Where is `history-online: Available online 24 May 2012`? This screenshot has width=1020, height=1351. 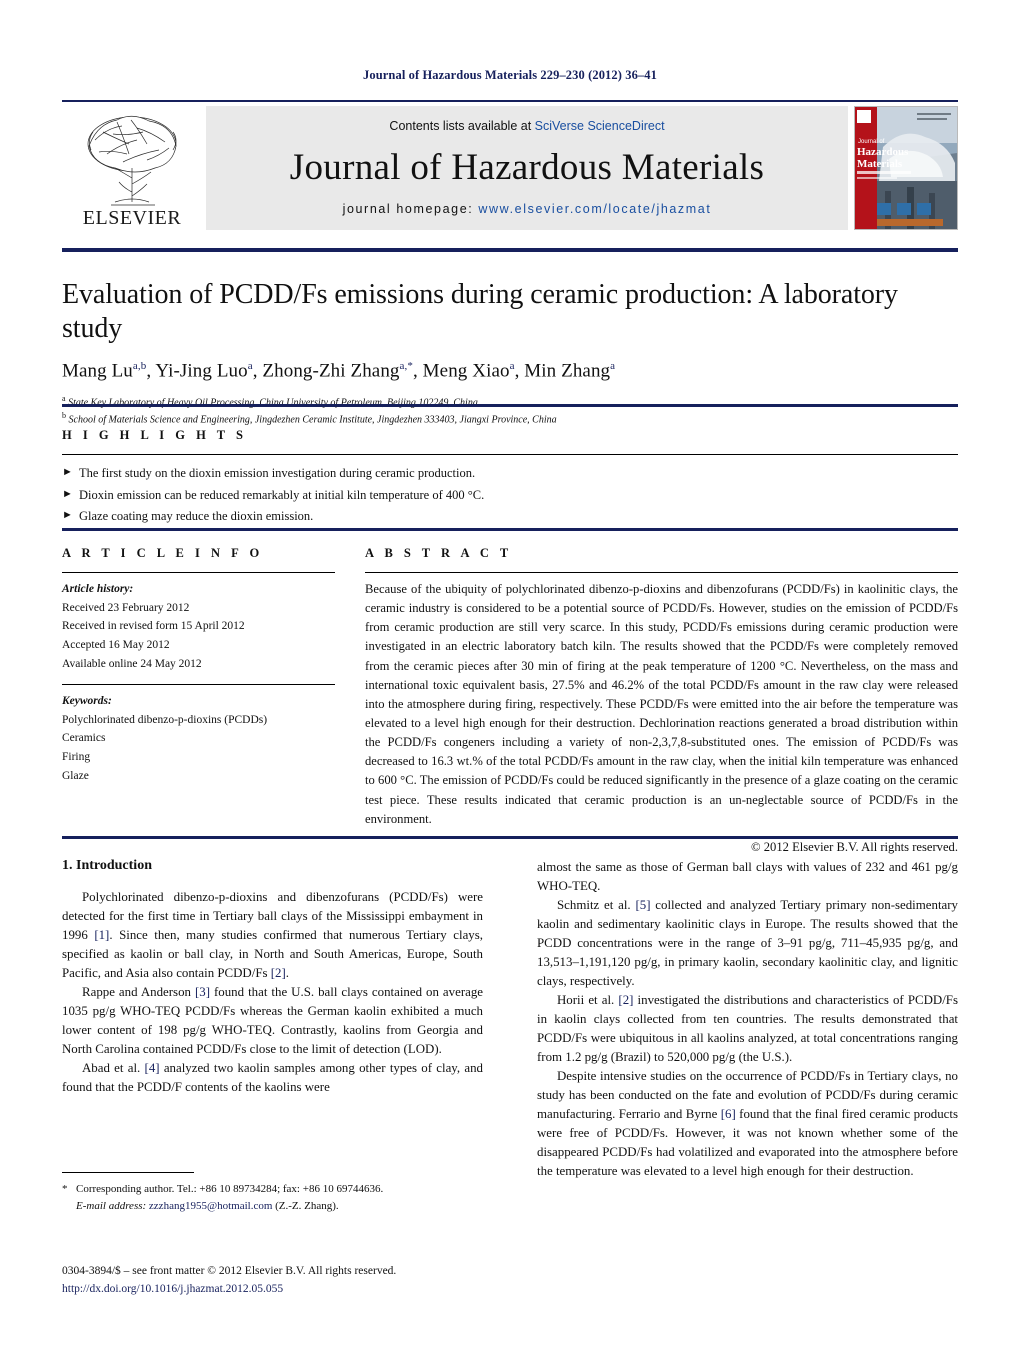 history-online: Available online 24 May 2012 is located at coordinates (132, 663).